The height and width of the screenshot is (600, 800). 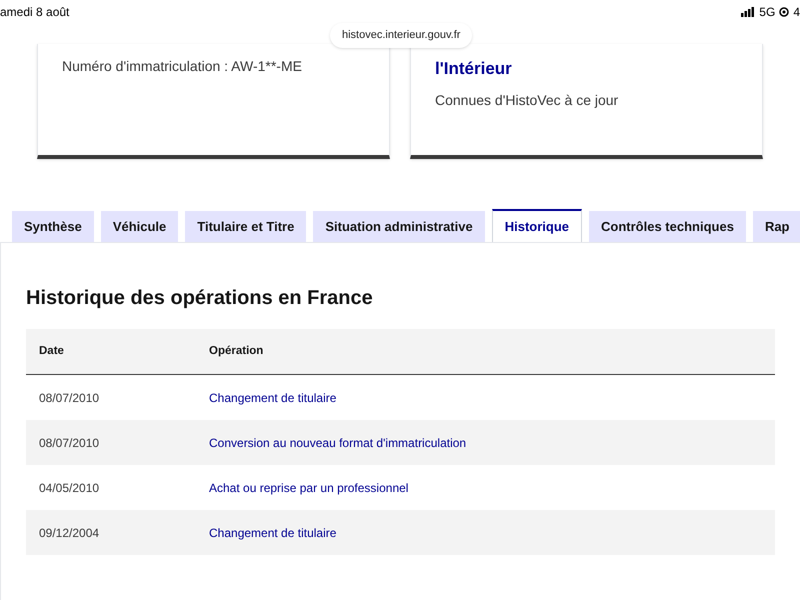 I want to click on tab: Titulaire et Titre, so click(x=245, y=226).